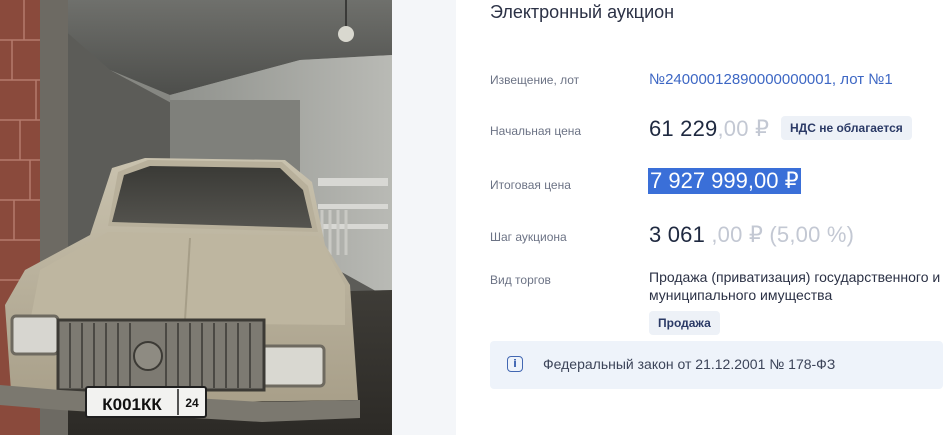 The width and height of the screenshot is (951, 435). I want to click on auction-step-value: 3 061 ,00 ₽ (5,00 %), so click(751, 235).